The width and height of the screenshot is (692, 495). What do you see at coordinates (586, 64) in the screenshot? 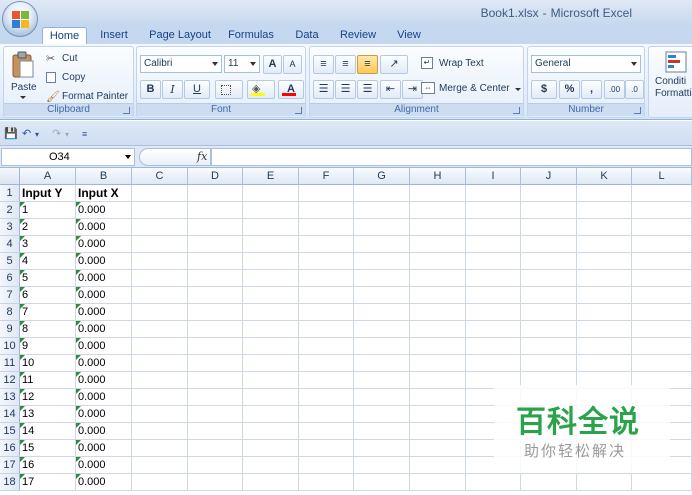
I see `number-format-select: General` at bounding box center [586, 64].